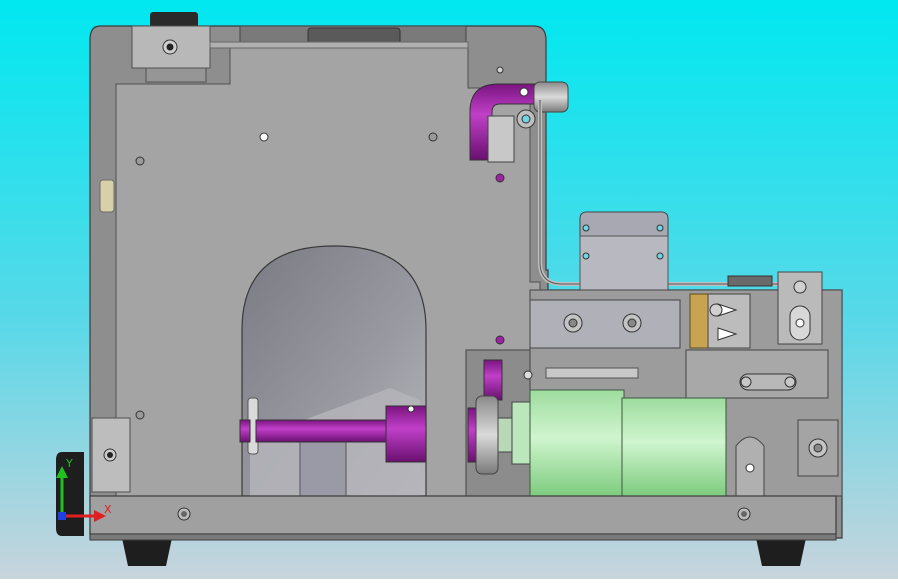  I want to click on side-knob, so click(107, 196).